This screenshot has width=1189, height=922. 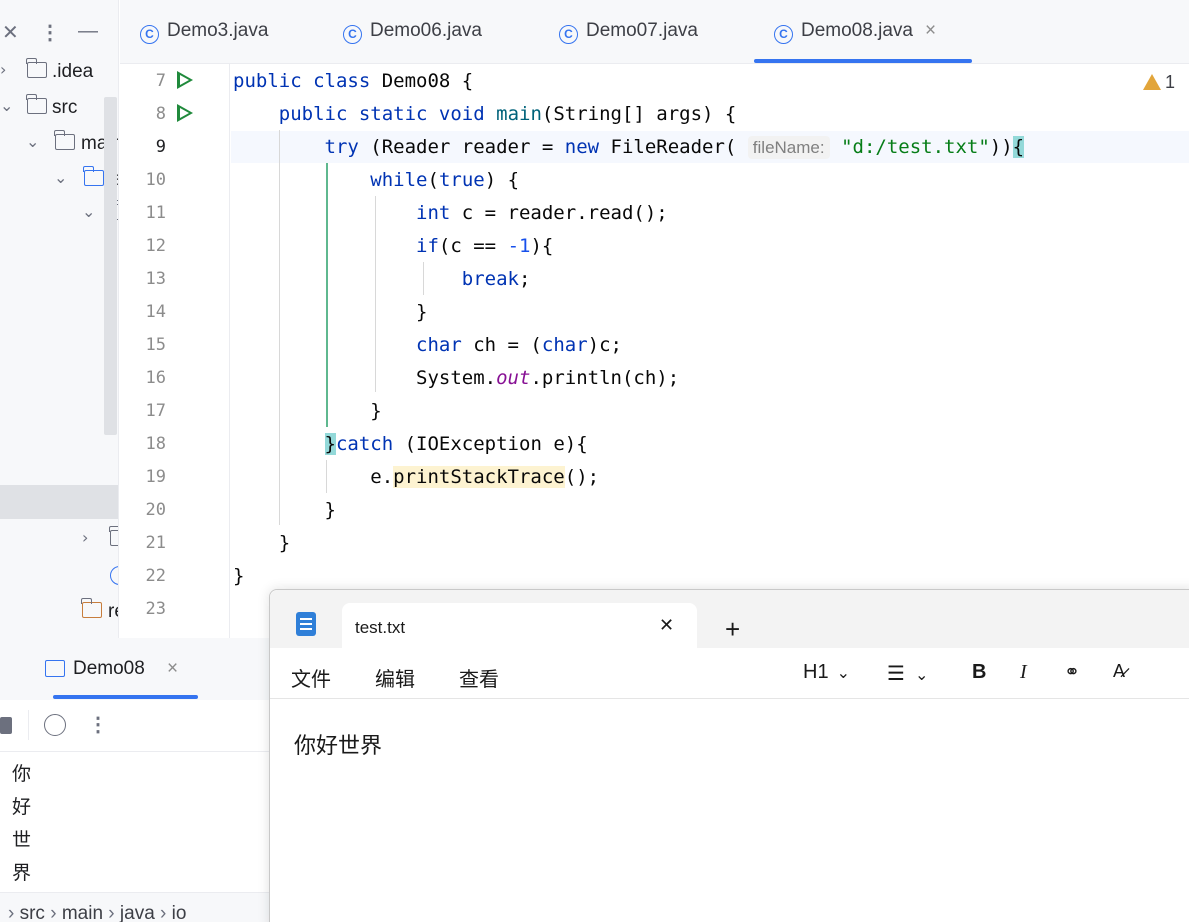 What do you see at coordinates (6, 725) in the screenshot?
I see `stop-icon` at bounding box center [6, 725].